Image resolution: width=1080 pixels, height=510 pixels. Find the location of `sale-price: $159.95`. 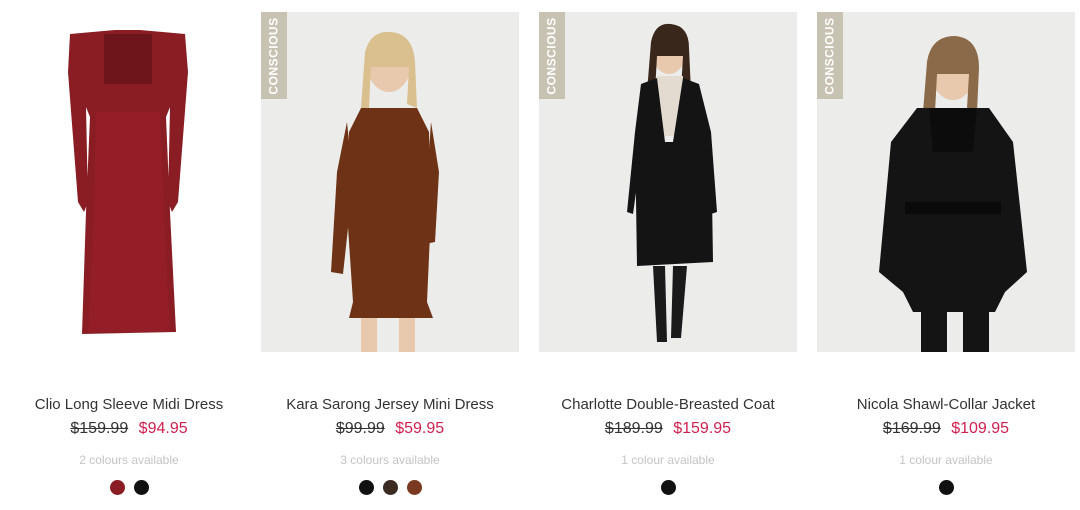

sale-price: $159.95 is located at coordinates (702, 428).